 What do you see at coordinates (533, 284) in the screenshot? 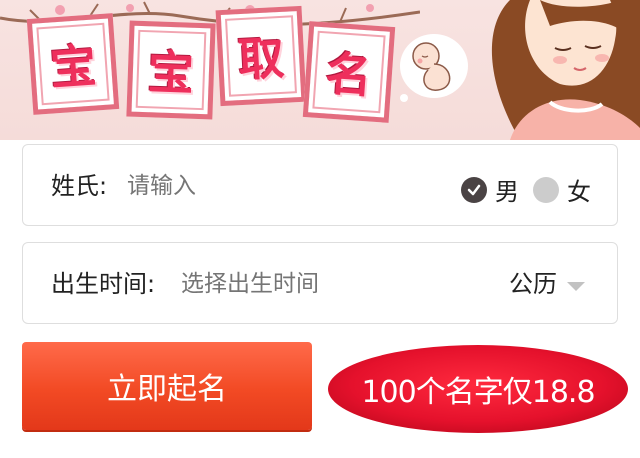
I see `calendar-type-value: 公历` at bounding box center [533, 284].